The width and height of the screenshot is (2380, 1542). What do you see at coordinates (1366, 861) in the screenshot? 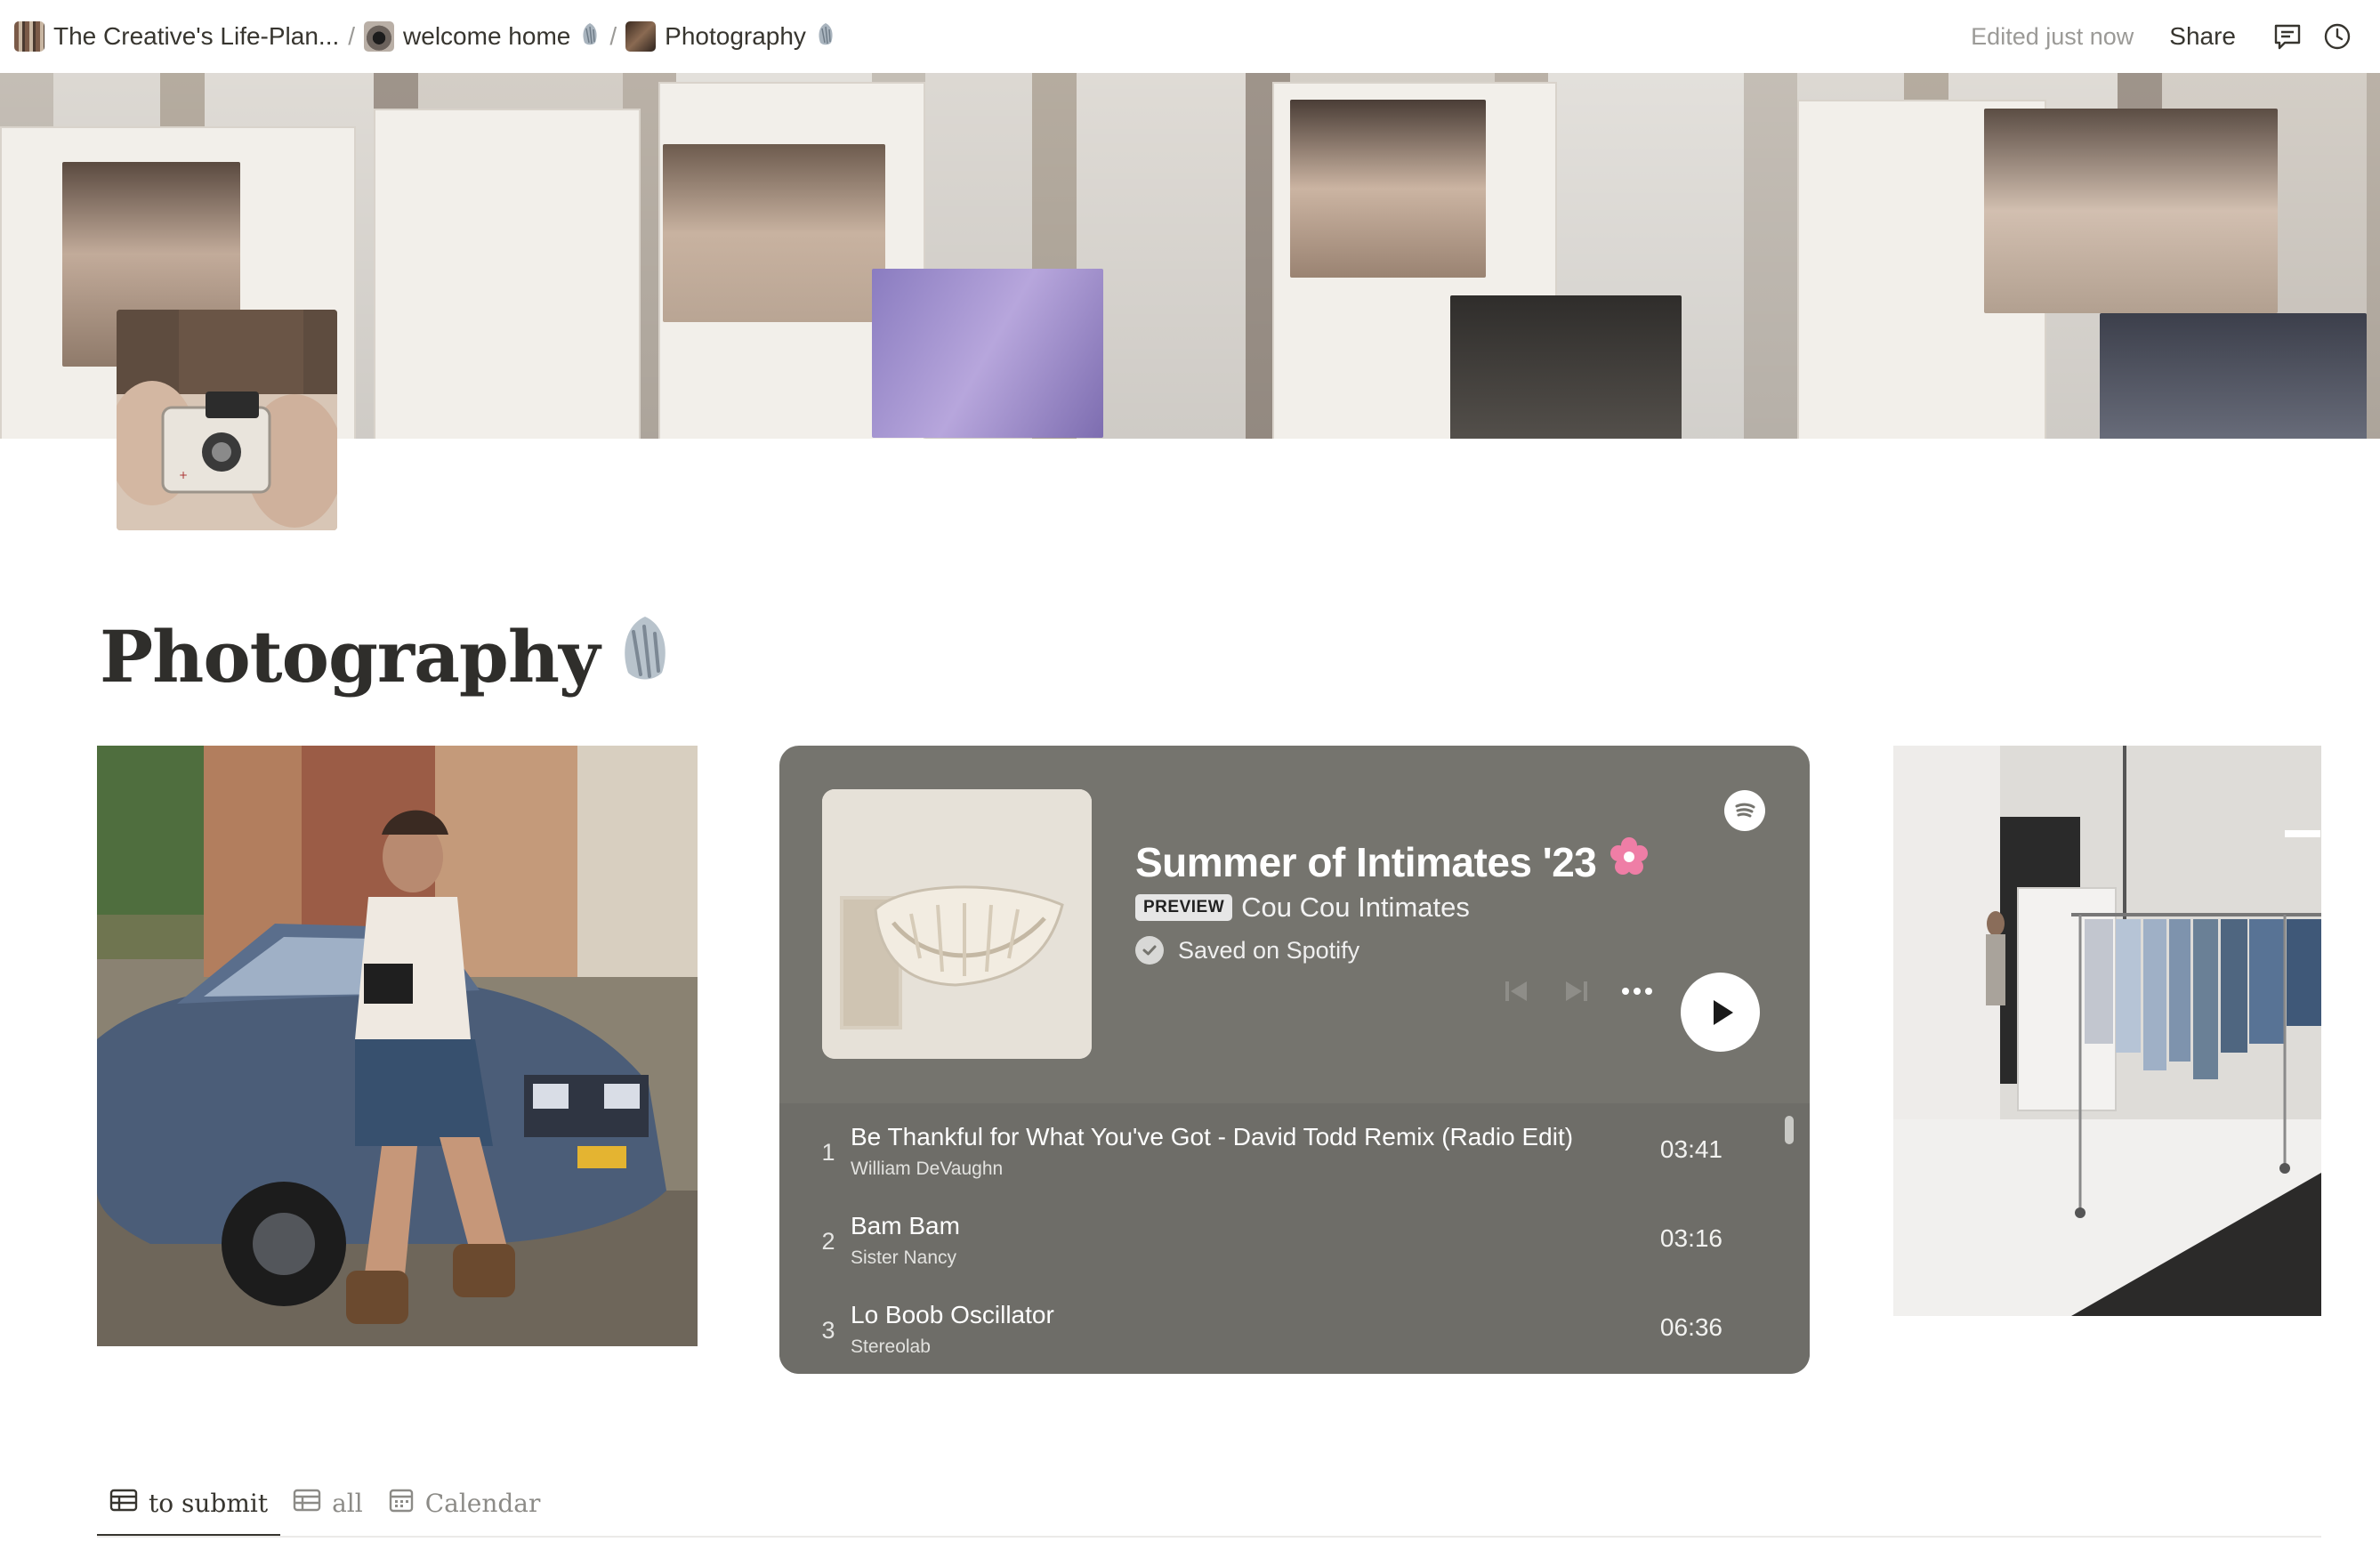
I see `playlist-title-text: Summer of Intimates '23` at bounding box center [1366, 861].